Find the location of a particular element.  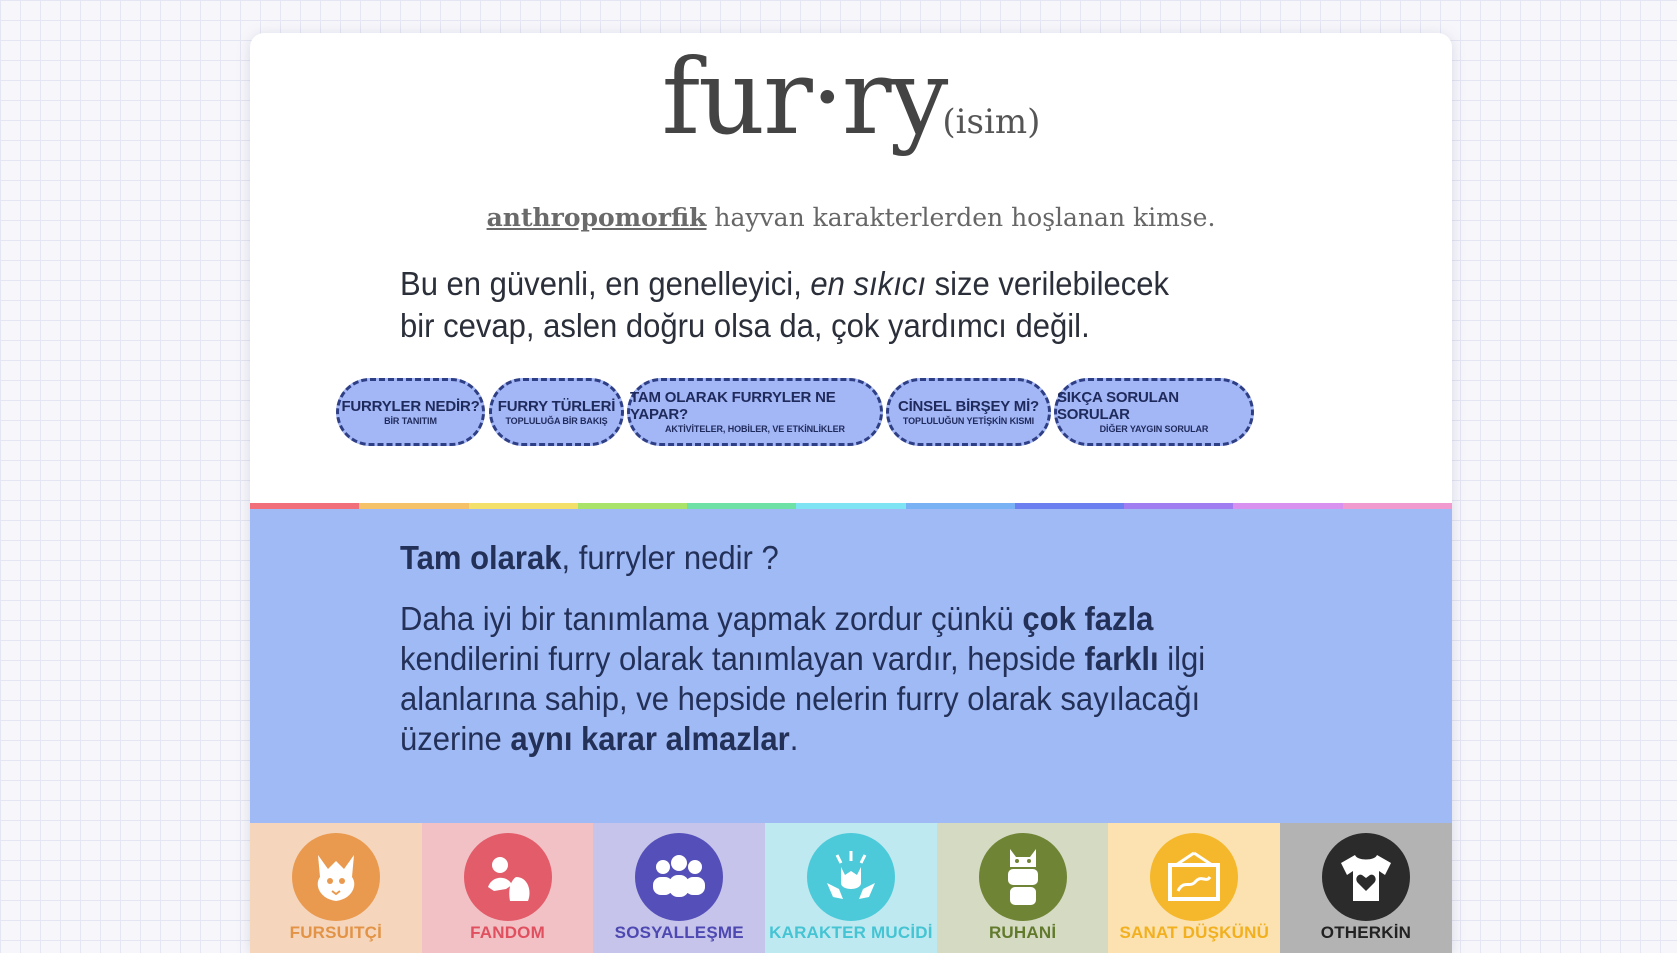

nav-subtitle: DİĞER YAYGIN SORULAR is located at coordinates (1154, 429).